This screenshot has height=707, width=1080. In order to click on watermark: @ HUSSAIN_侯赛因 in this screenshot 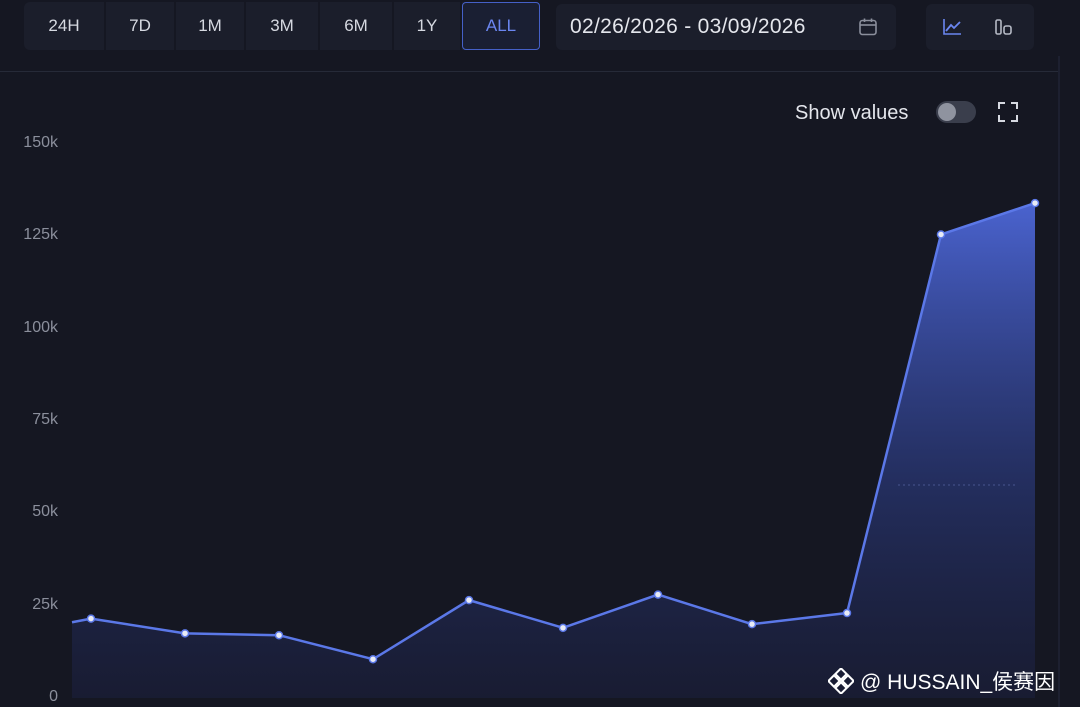, I will do `click(941, 681)`.